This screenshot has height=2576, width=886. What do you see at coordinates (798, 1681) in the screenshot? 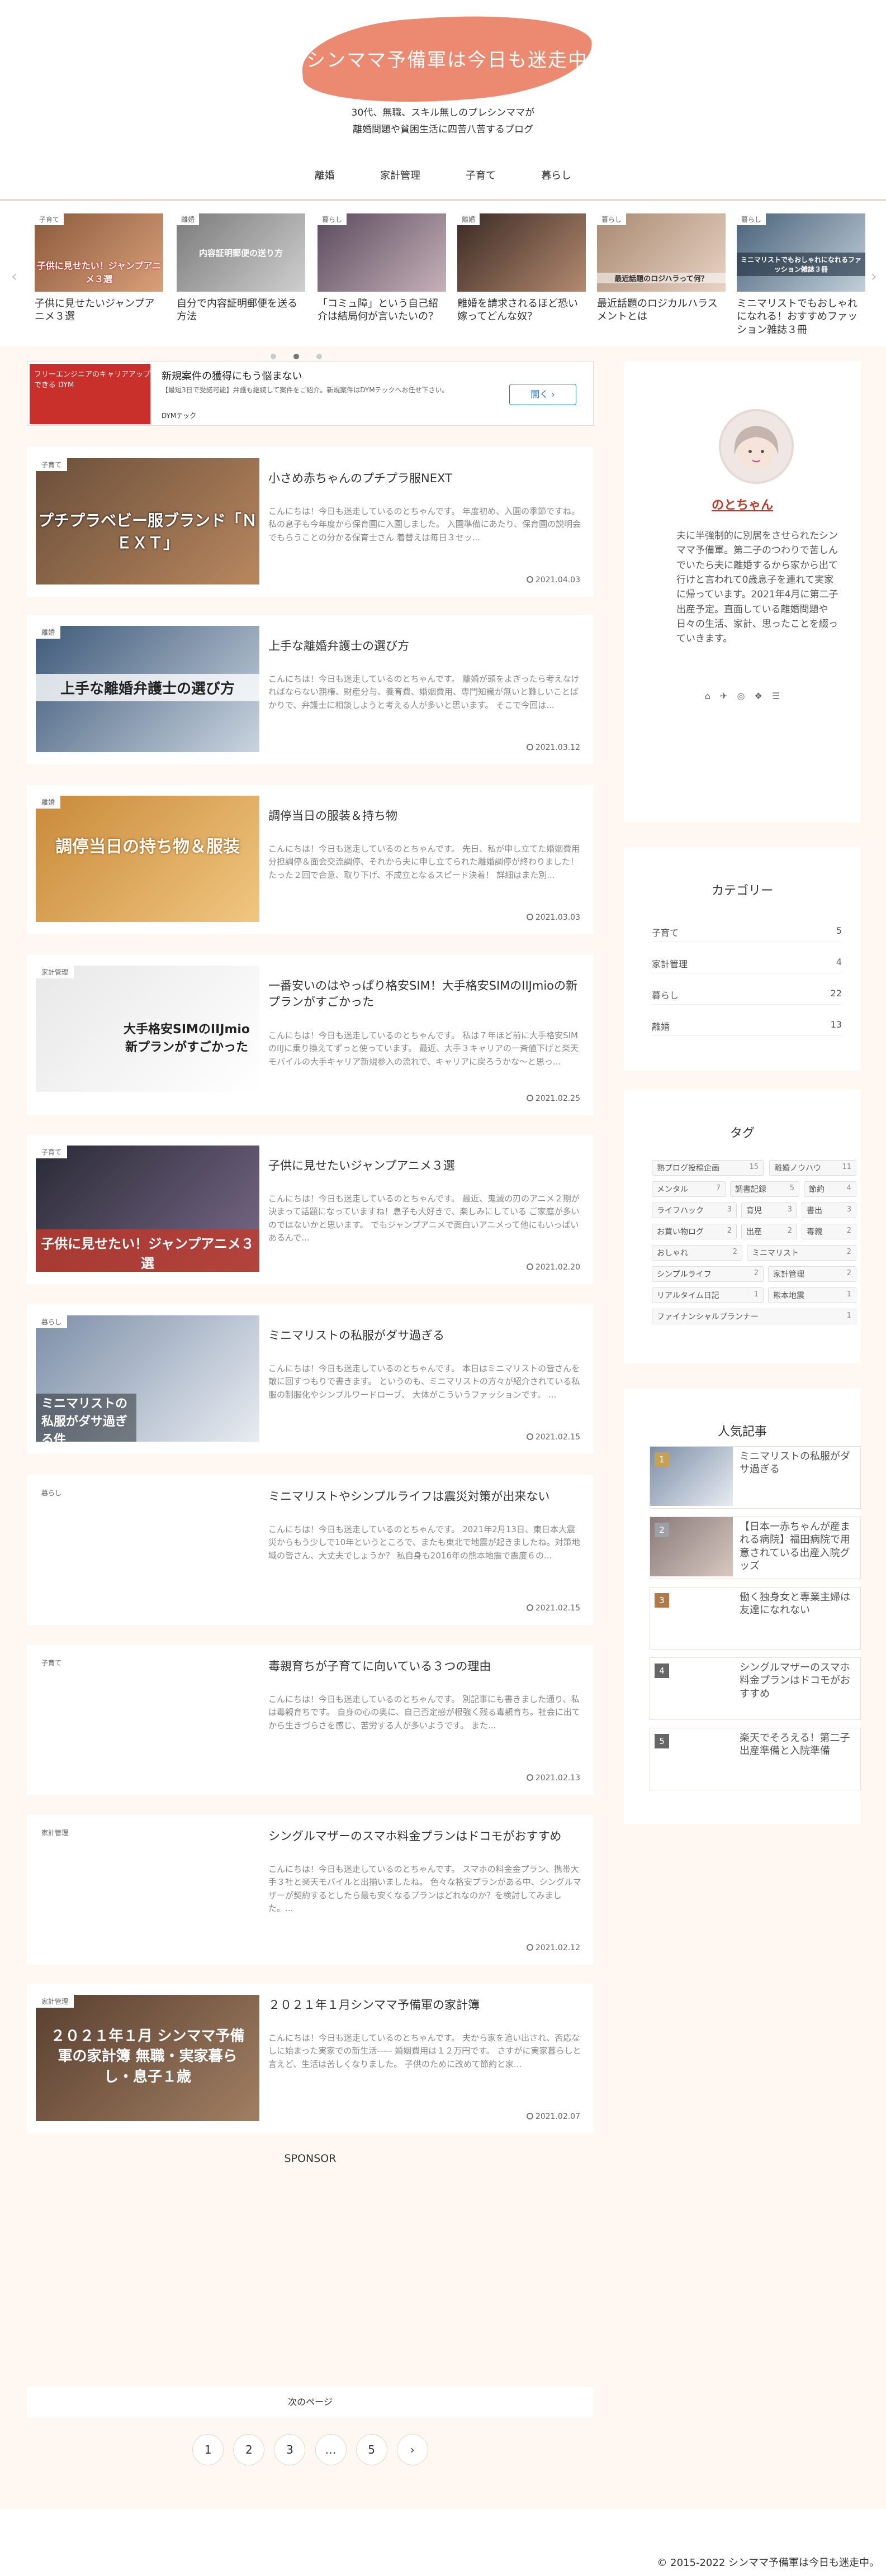
I see `popular-title: シングルマザーのスマホ料金プランはドコモがおすすめ` at bounding box center [798, 1681].